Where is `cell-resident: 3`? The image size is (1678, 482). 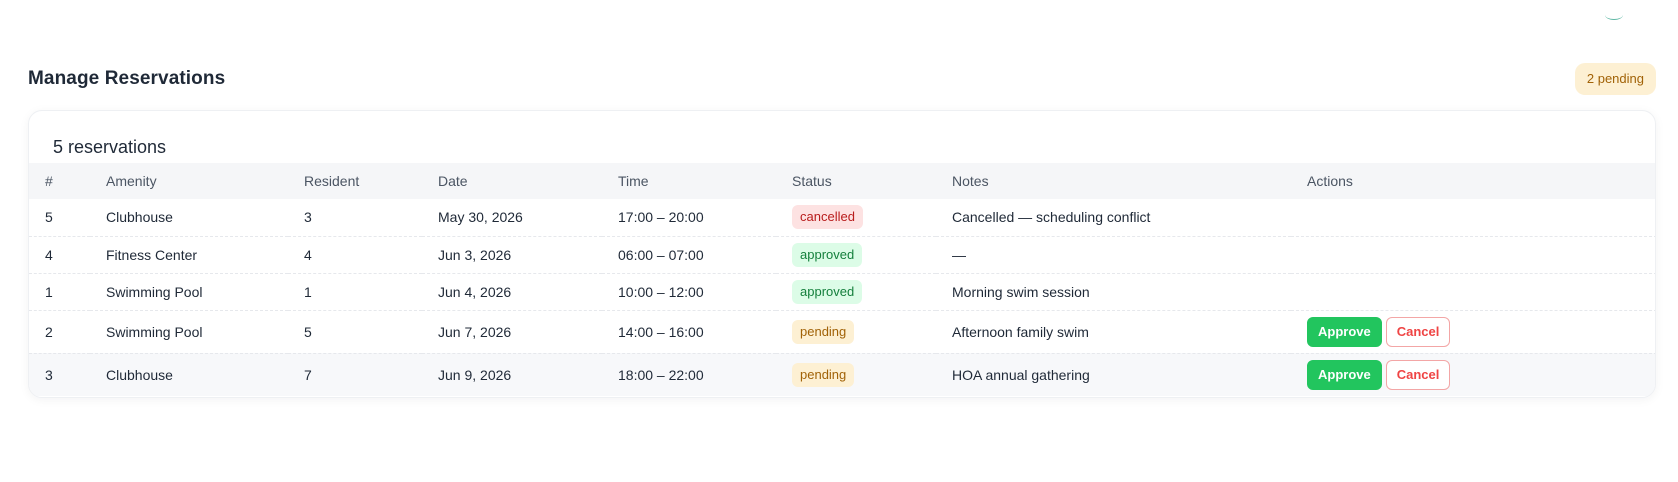 cell-resident: 3 is located at coordinates (355, 218).